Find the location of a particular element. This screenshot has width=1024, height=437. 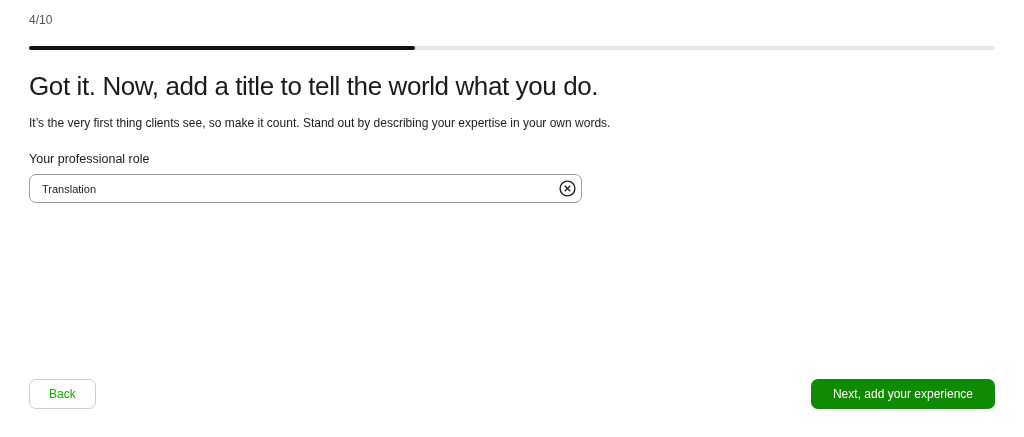

role-field: Translation is located at coordinates (305, 188).